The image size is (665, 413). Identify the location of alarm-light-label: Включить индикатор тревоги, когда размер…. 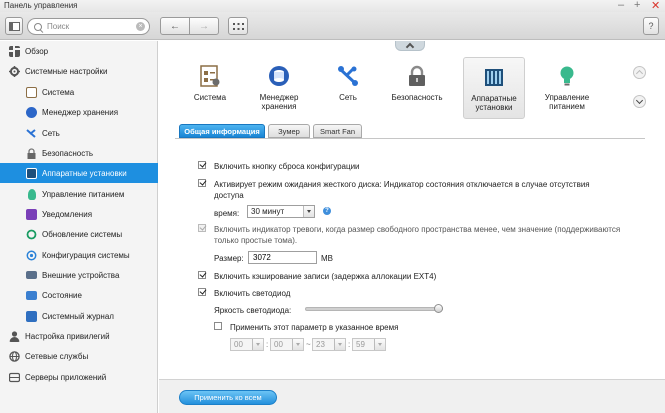
(417, 235).